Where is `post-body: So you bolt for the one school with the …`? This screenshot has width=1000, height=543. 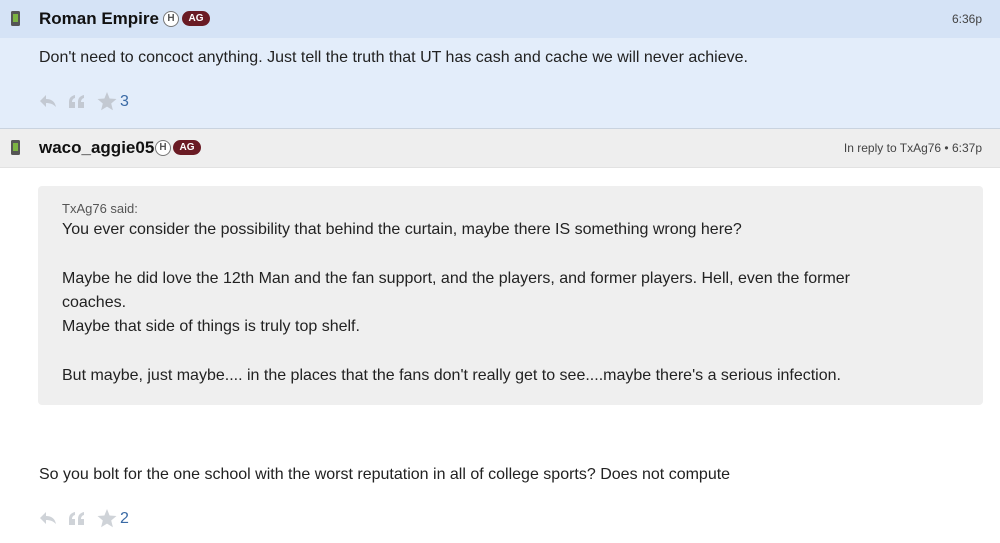 post-body: So you bolt for the one school with the … is located at coordinates (385, 474).